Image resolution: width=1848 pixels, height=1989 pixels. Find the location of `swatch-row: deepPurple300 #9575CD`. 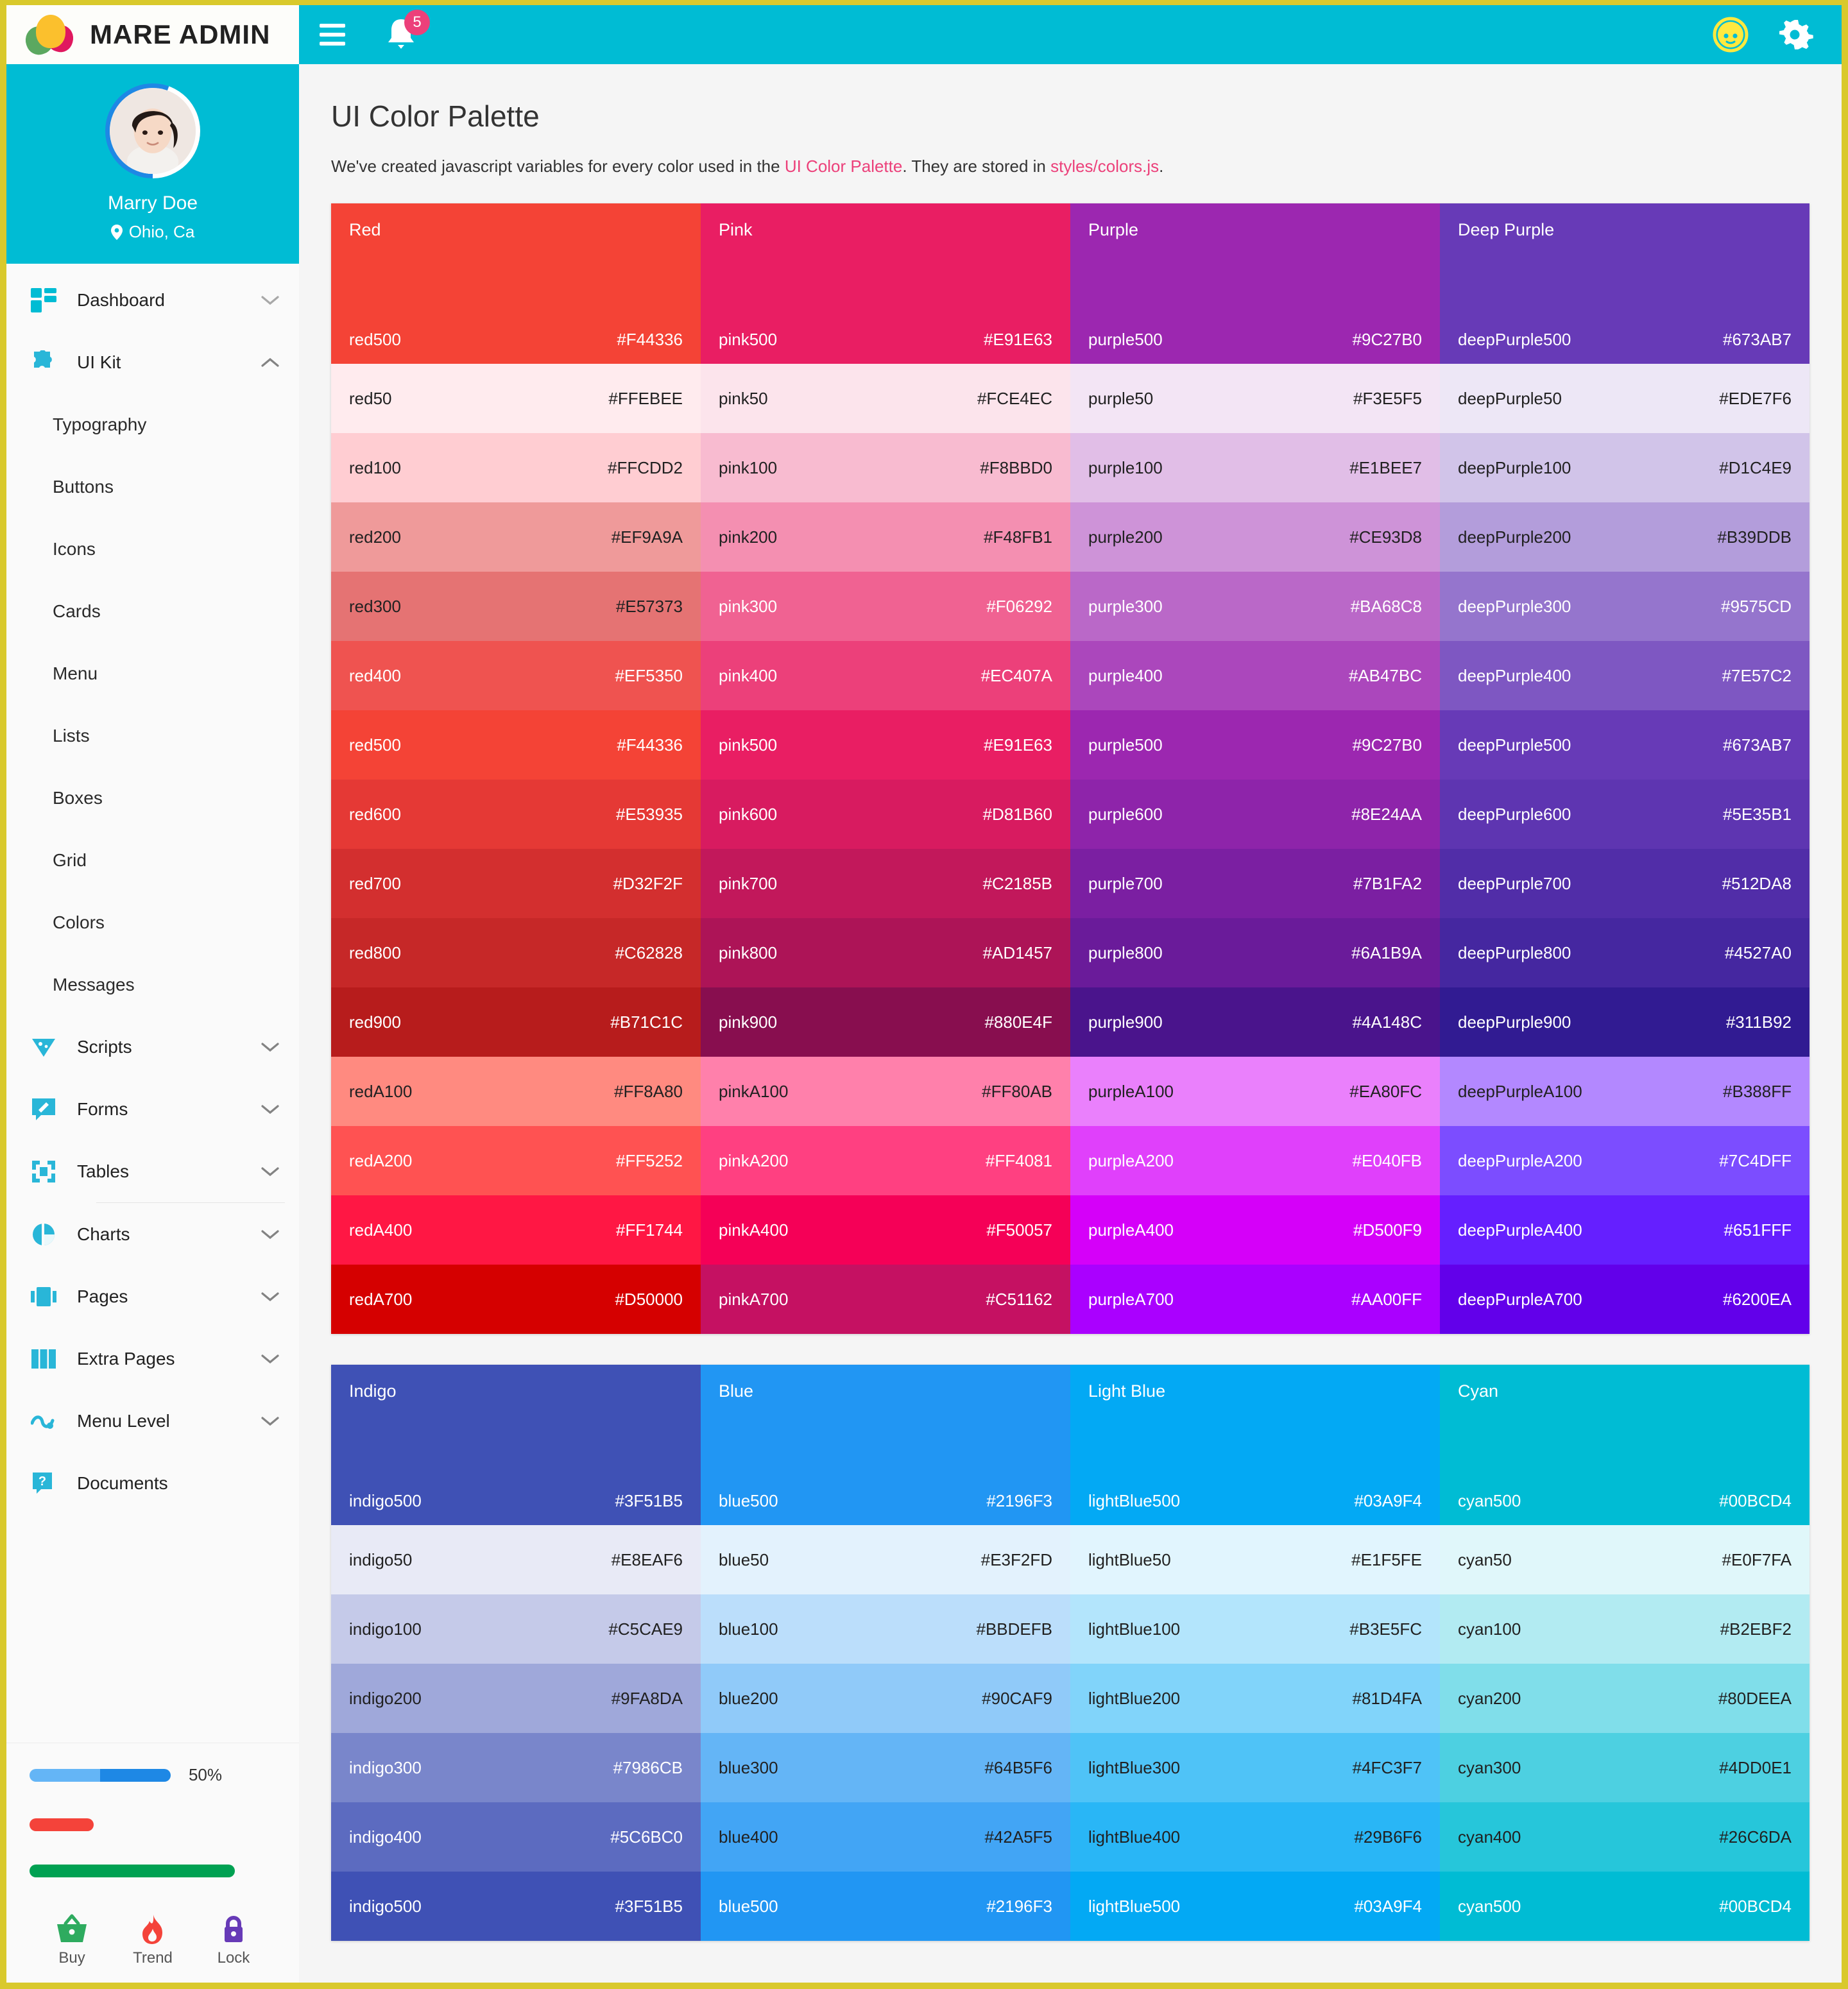

swatch-row: deepPurple300 #9575CD is located at coordinates (1625, 606).